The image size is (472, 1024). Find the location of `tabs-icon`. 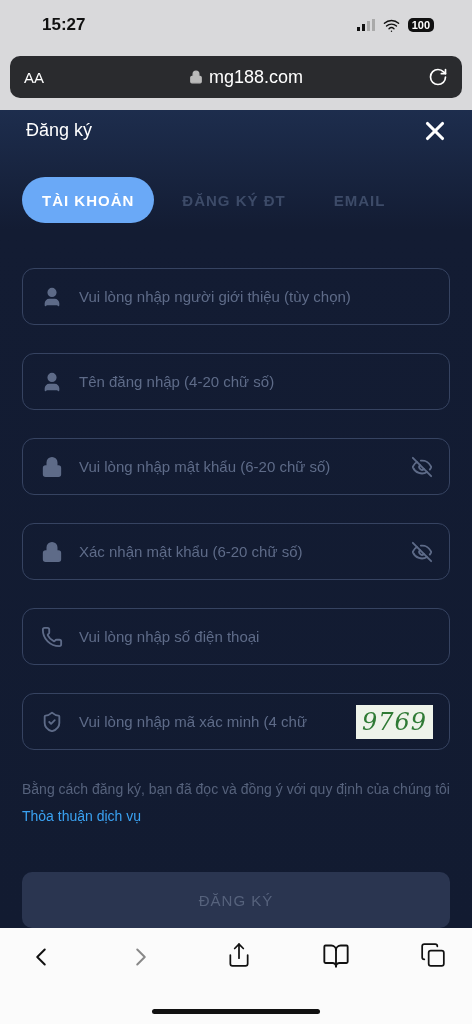

tabs-icon is located at coordinates (433, 955).